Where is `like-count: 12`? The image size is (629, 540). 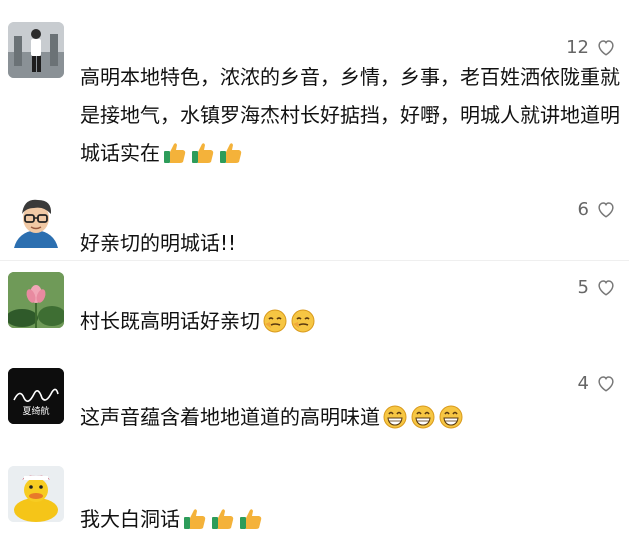
like-count: 12 is located at coordinates (577, 47).